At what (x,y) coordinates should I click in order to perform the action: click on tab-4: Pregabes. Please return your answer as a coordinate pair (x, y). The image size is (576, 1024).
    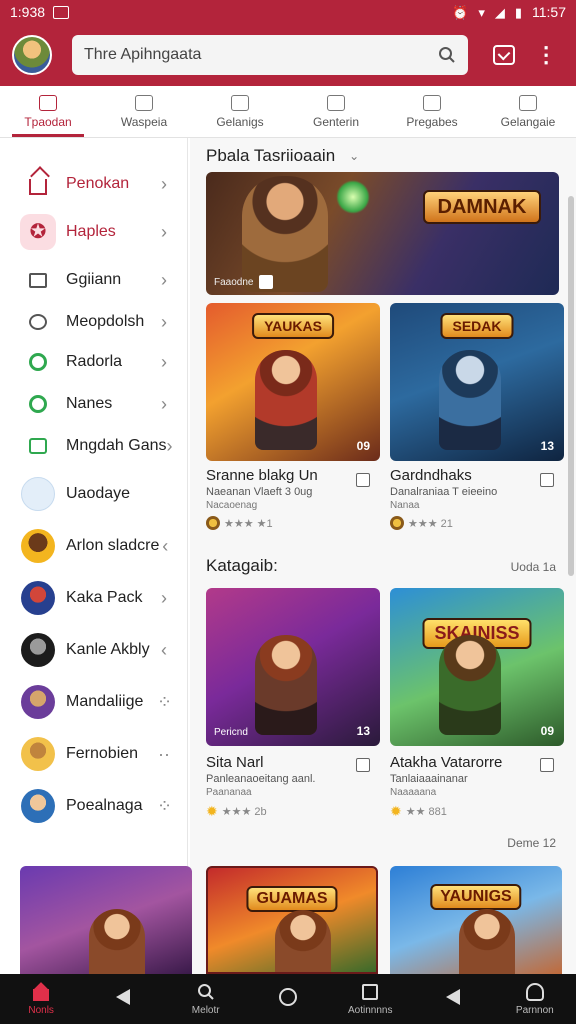
    Looking at the image, I should click on (432, 111).